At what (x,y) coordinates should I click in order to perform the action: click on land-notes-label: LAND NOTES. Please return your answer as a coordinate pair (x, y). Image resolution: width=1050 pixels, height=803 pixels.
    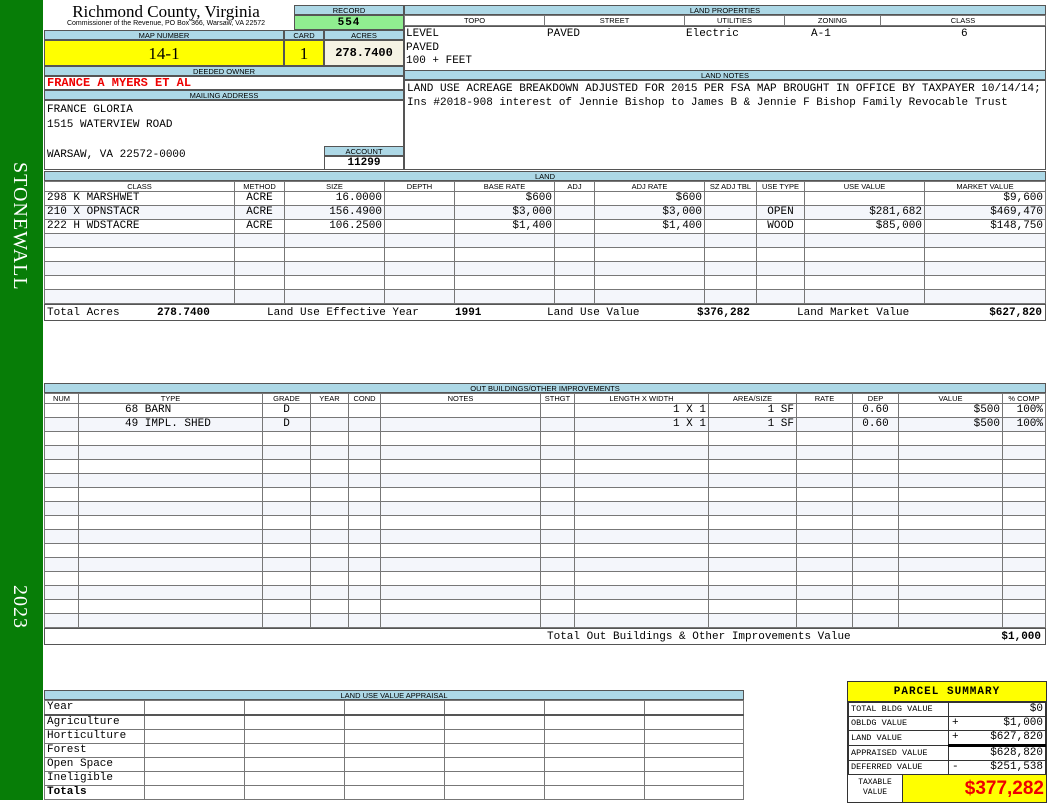
    Looking at the image, I should click on (725, 75).